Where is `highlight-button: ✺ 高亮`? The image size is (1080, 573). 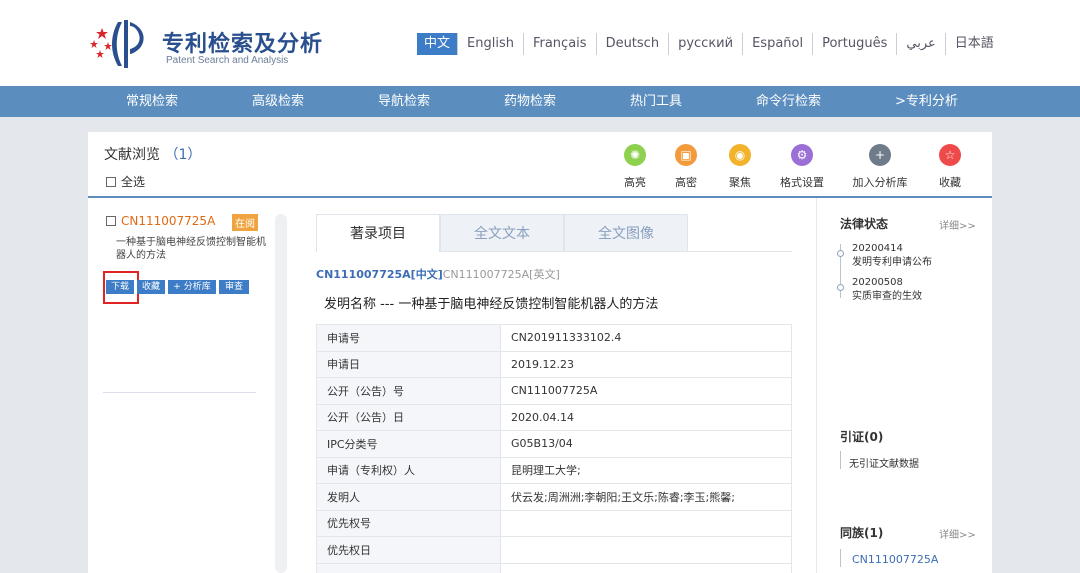
highlight-button: ✺ 高亮 is located at coordinates (635, 167).